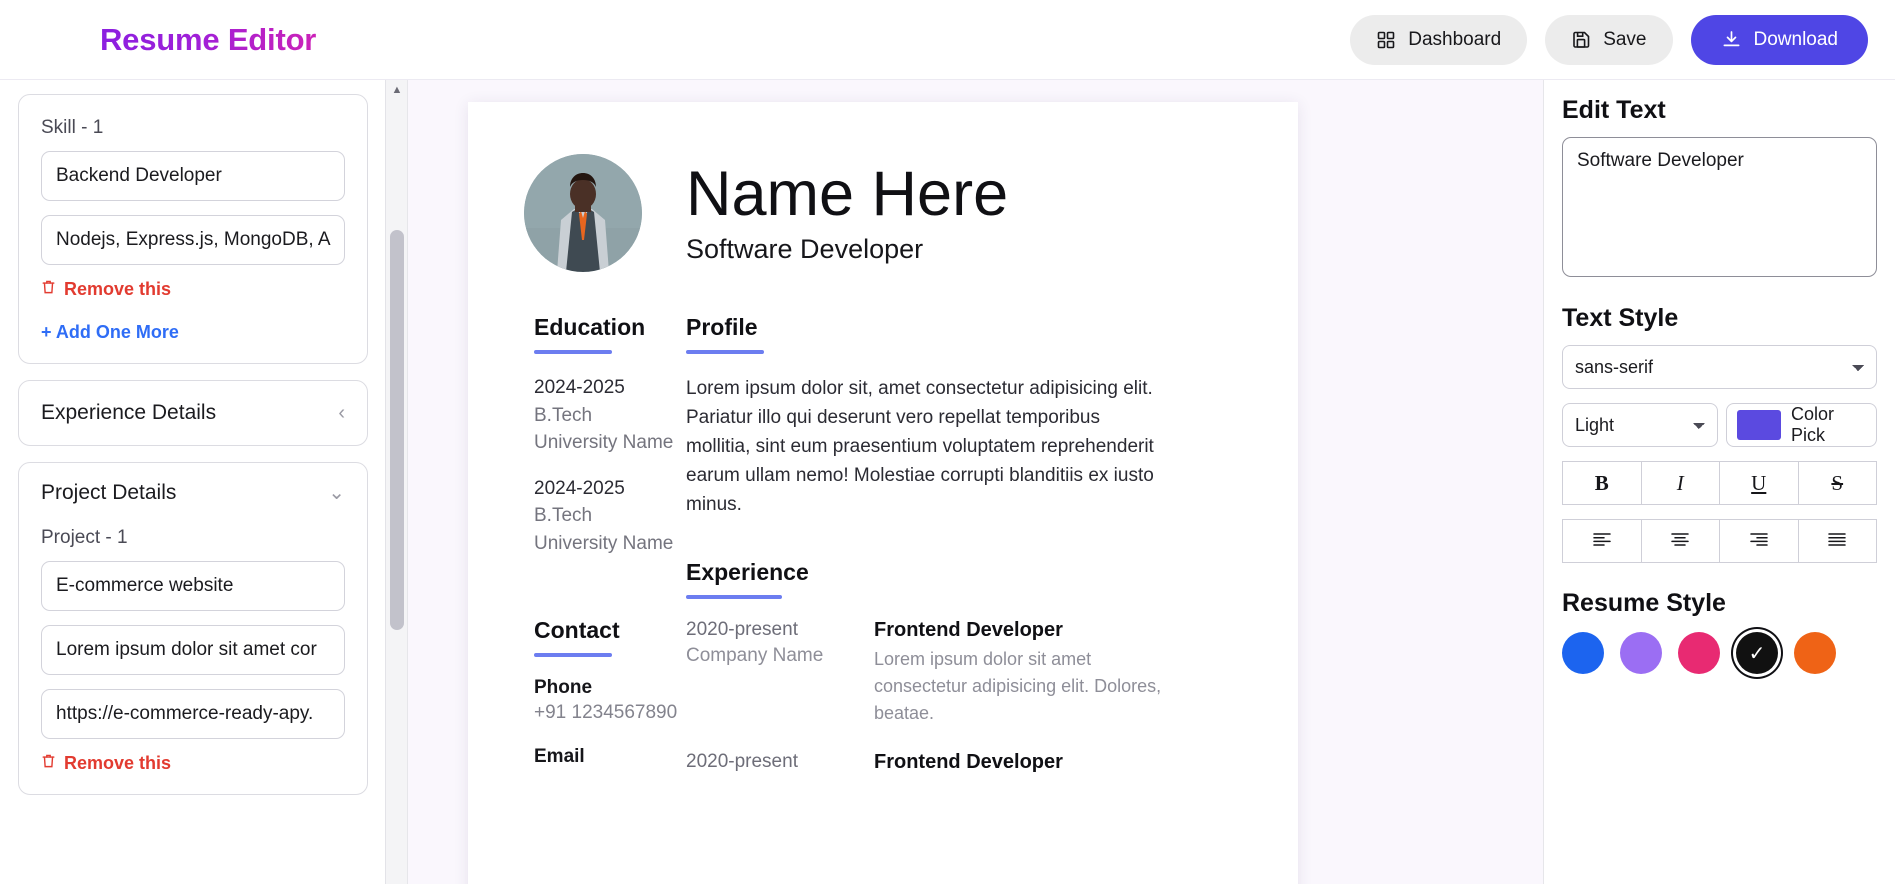 The height and width of the screenshot is (884, 1895). What do you see at coordinates (1815, 653) in the screenshot?
I see `style-color-orange` at bounding box center [1815, 653].